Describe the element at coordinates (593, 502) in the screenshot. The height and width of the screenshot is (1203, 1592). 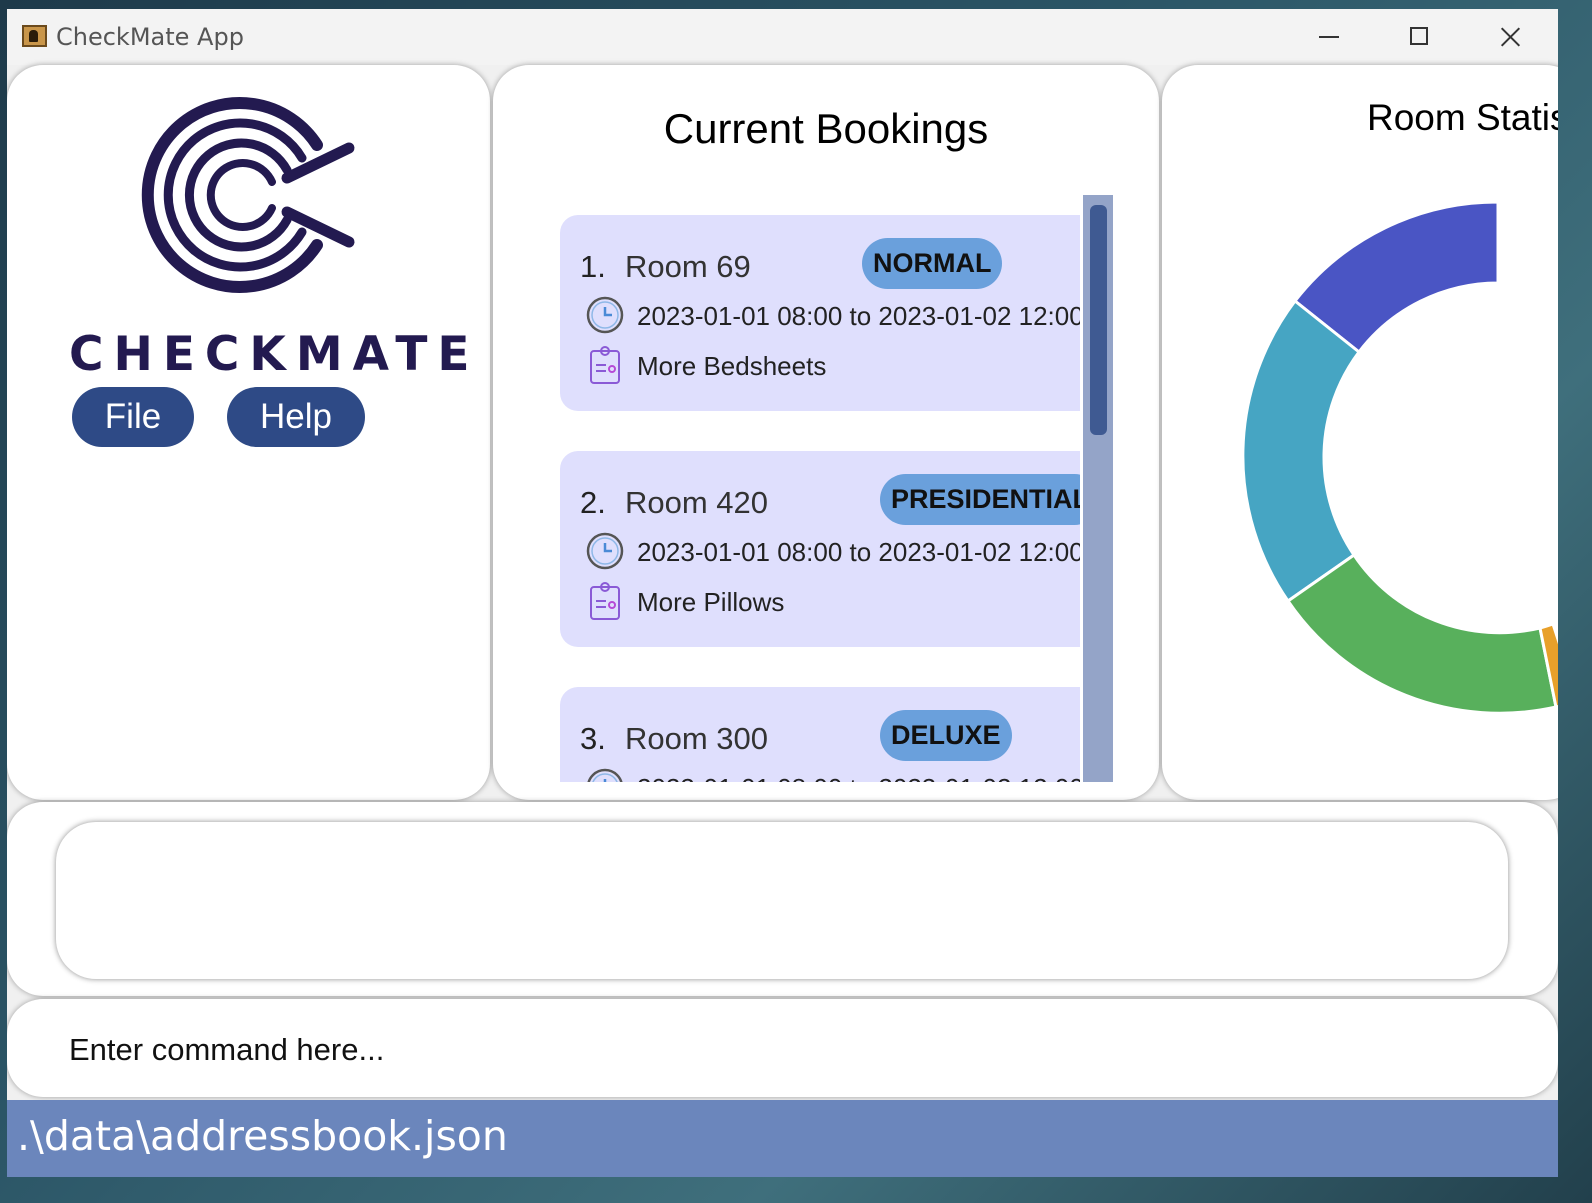
I see `booking-index: 2.` at that location.